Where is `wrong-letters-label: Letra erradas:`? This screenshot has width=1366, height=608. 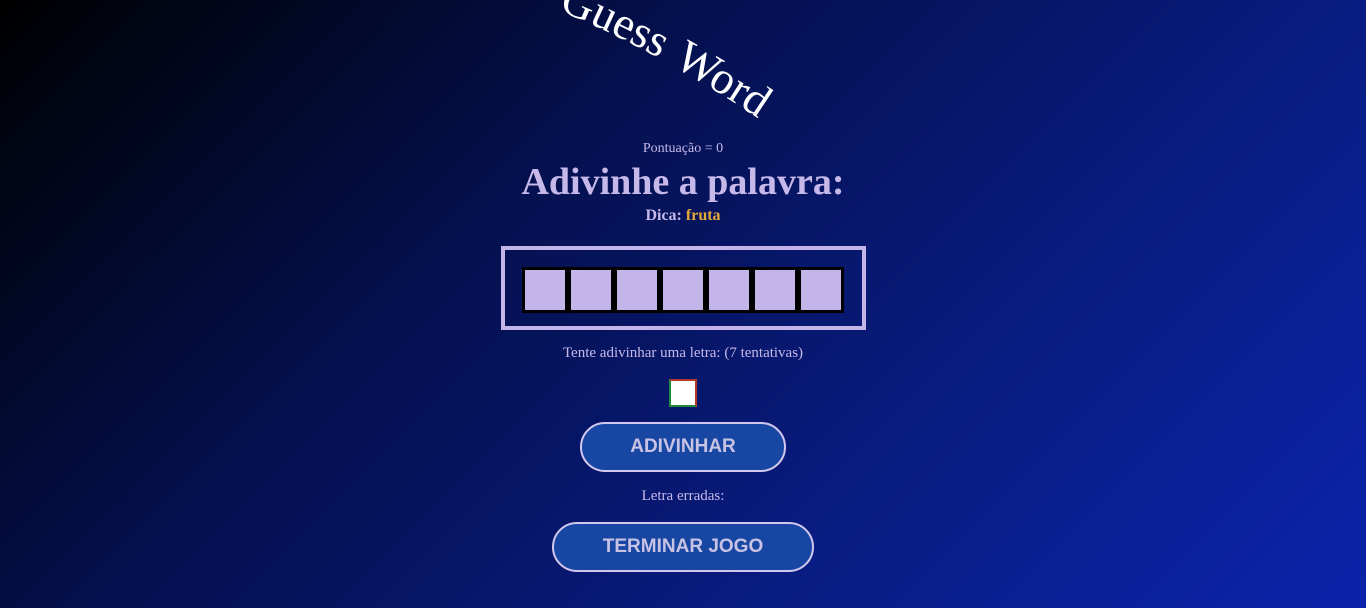
wrong-letters-label: Letra erradas: is located at coordinates (683, 496).